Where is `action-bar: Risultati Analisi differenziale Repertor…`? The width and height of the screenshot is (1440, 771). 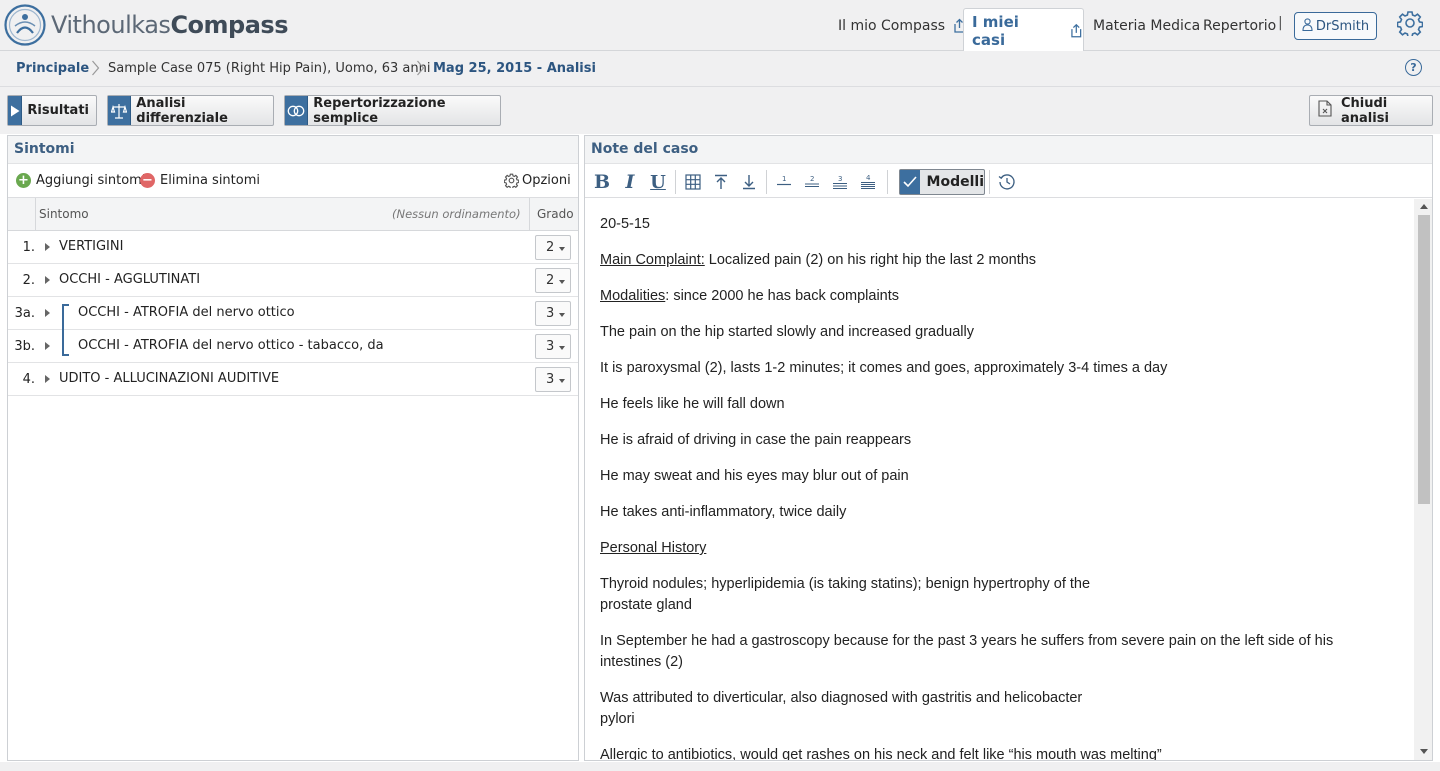
action-bar: Risultati Analisi differenziale Repertor… is located at coordinates (720, 110).